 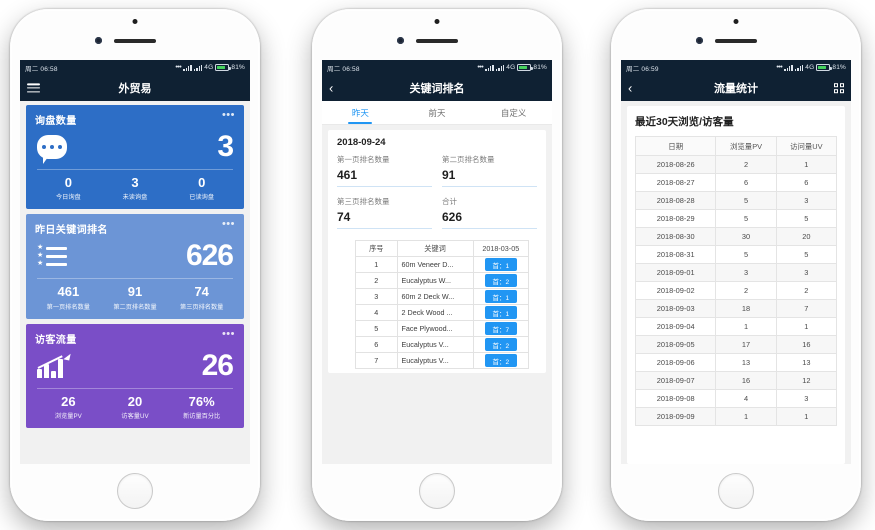 I want to click on card-visitor-traffic: 访客流量 ••• 26 26 浏览量PV 20 访客量UV 76% 新访量百分比, so click(x=135, y=375).